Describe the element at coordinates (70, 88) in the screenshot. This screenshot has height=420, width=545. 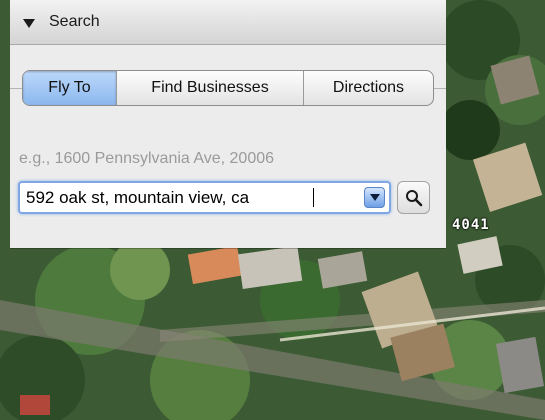
I see `tab-fly-to: Fly To` at that location.